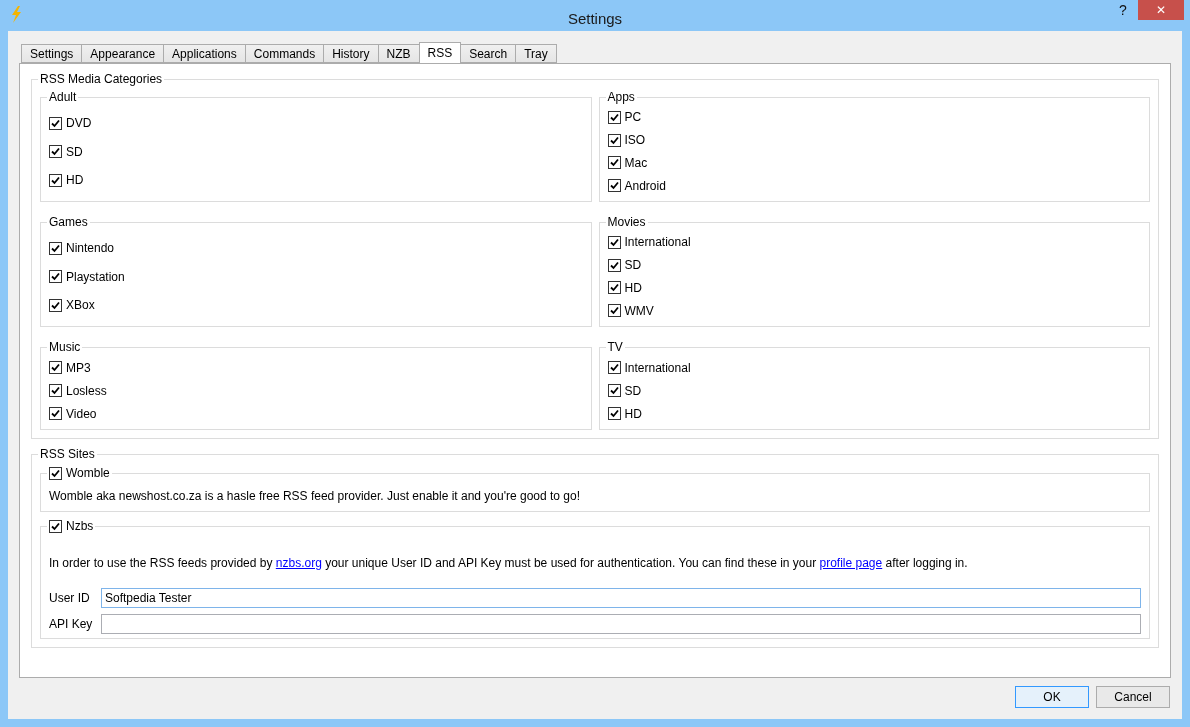 This screenshot has height=727, width=1190. What do you see at coordinates (1123, 10) in the screenshot?
I see `help-button: ?` at bounding box center [1123, 10].